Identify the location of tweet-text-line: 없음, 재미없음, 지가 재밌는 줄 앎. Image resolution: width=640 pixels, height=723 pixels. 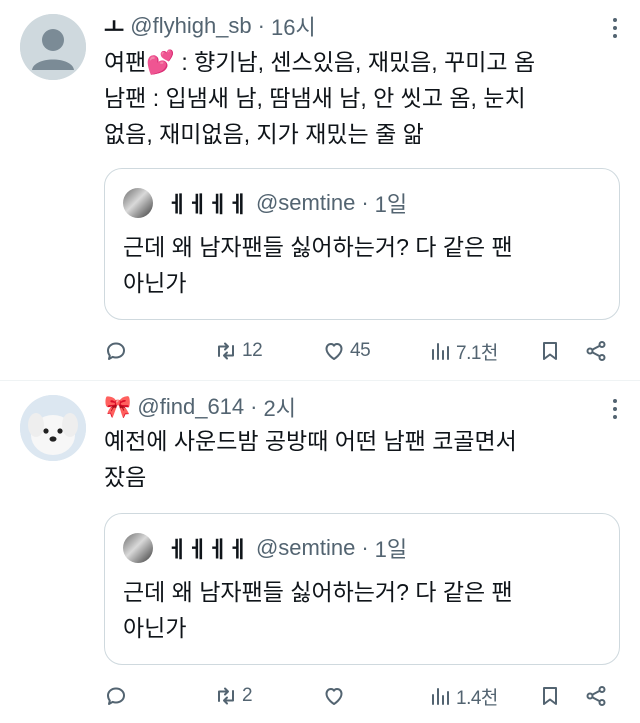
(264, 134).